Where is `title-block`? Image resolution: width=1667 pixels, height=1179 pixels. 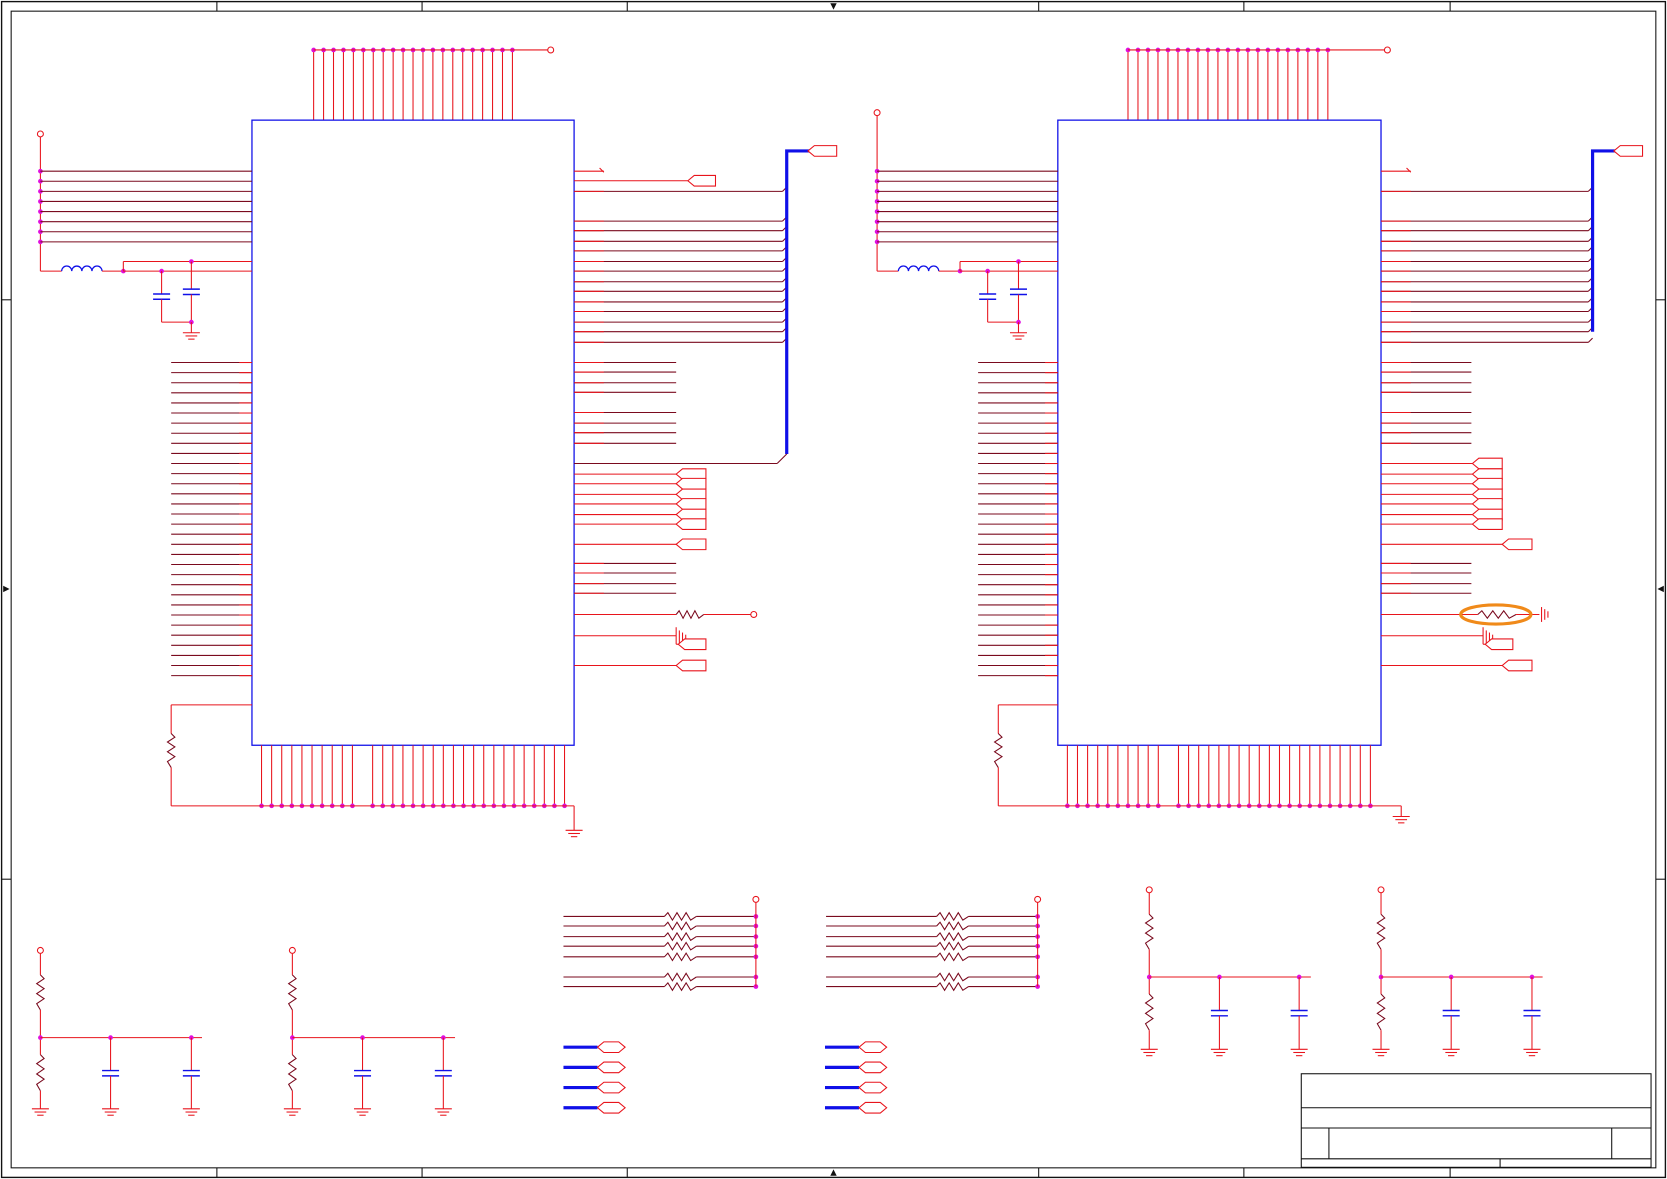 title-block is located at coordinates (1476, 1120).